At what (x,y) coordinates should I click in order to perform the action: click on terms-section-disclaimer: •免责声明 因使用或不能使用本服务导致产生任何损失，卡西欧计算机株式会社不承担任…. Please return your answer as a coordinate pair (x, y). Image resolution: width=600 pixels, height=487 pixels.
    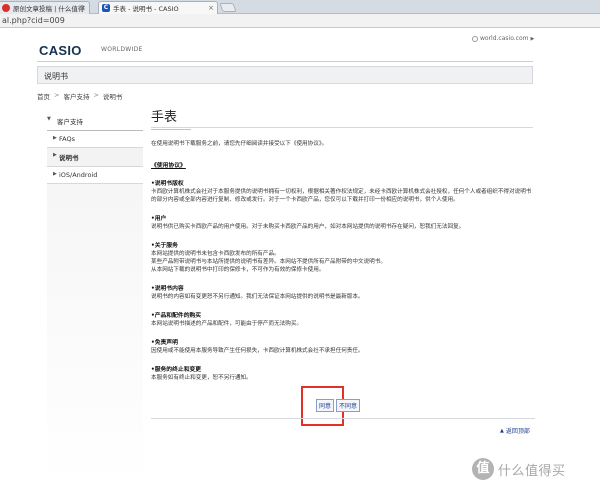
    Looking at the image, I should click on (343, 347).